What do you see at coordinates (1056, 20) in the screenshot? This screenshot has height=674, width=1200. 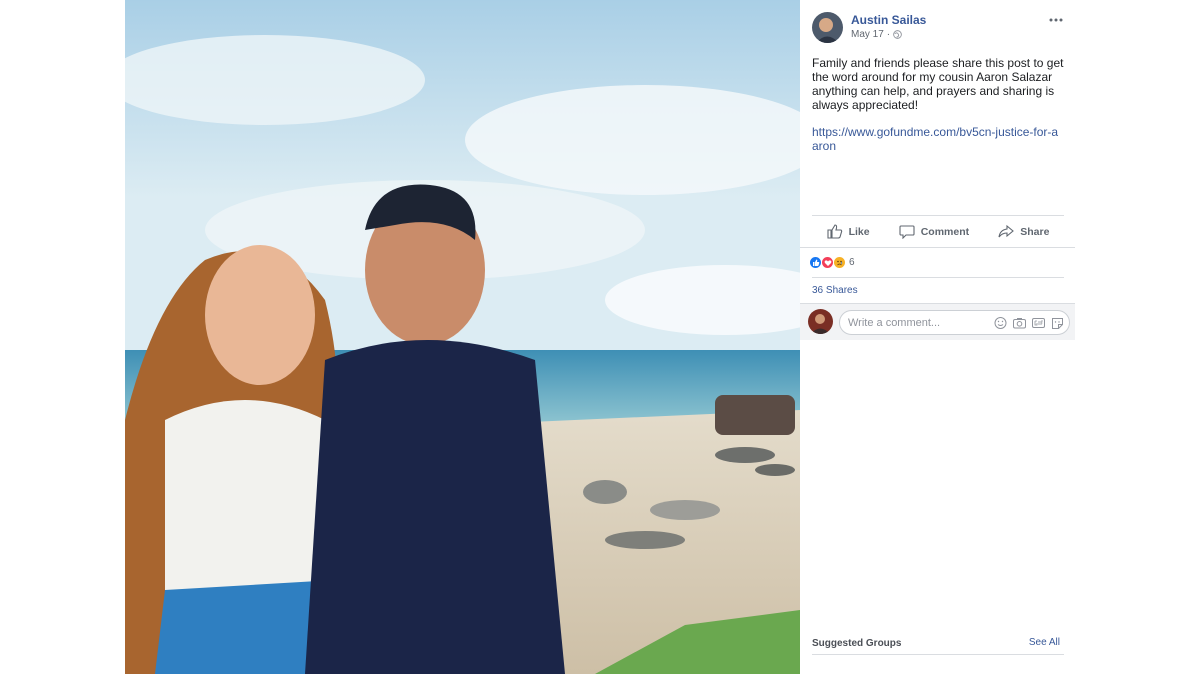 I see `more-options-icon` at bounding box center [1056, 20].